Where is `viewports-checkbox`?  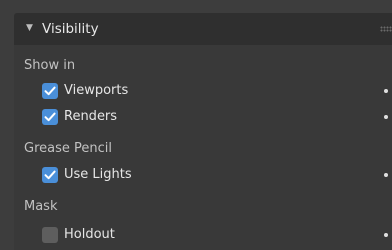 viewports-checkbox is located at coordinates (50, 91).